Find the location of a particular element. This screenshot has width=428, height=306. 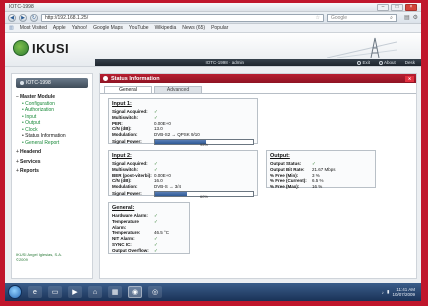

status-row: Modulation: DVB-S2 → QPSK 9/10 is located at coordinates (183, 135).